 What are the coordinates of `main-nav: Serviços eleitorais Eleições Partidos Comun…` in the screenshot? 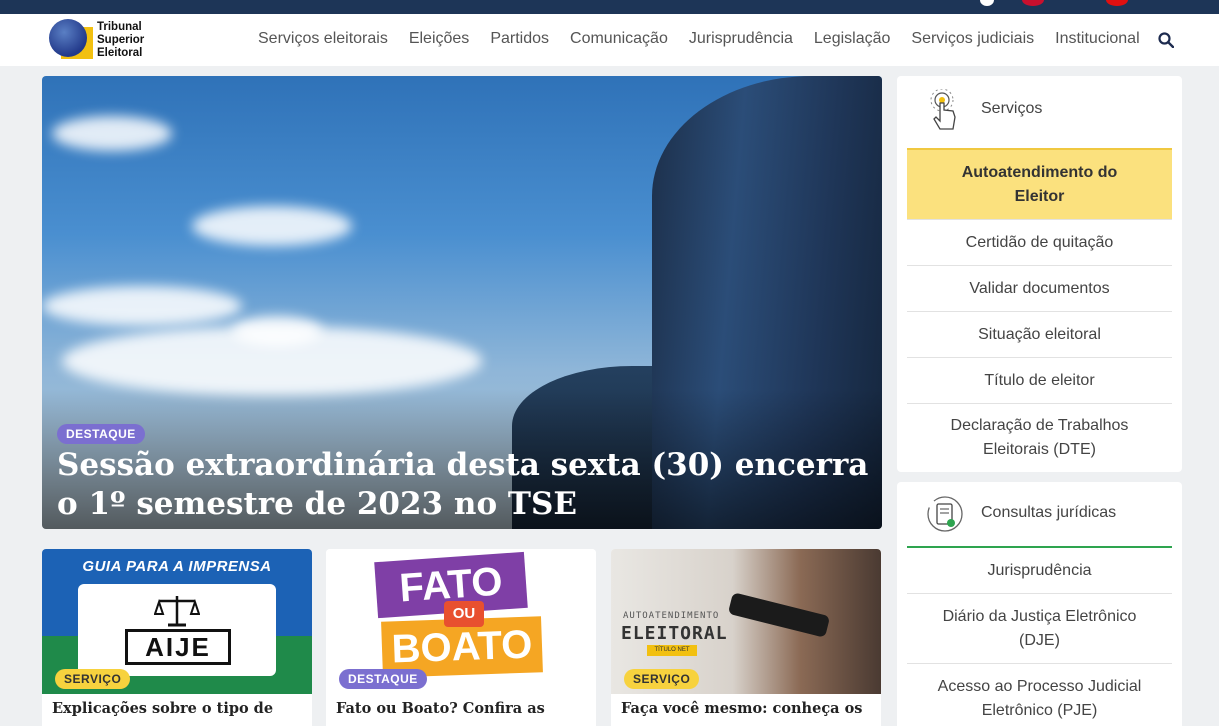 It's located at (709, 39).